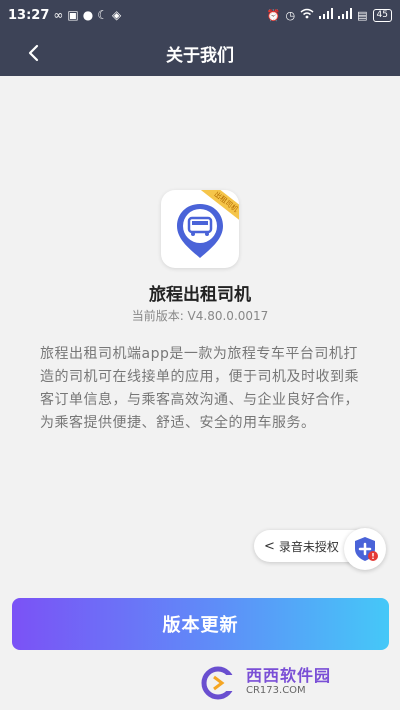 Image resolution: width=400 pixels, height=710 pixels. I want to click on watermark: 西西软件园 CR173.COM, so click(295, 683).